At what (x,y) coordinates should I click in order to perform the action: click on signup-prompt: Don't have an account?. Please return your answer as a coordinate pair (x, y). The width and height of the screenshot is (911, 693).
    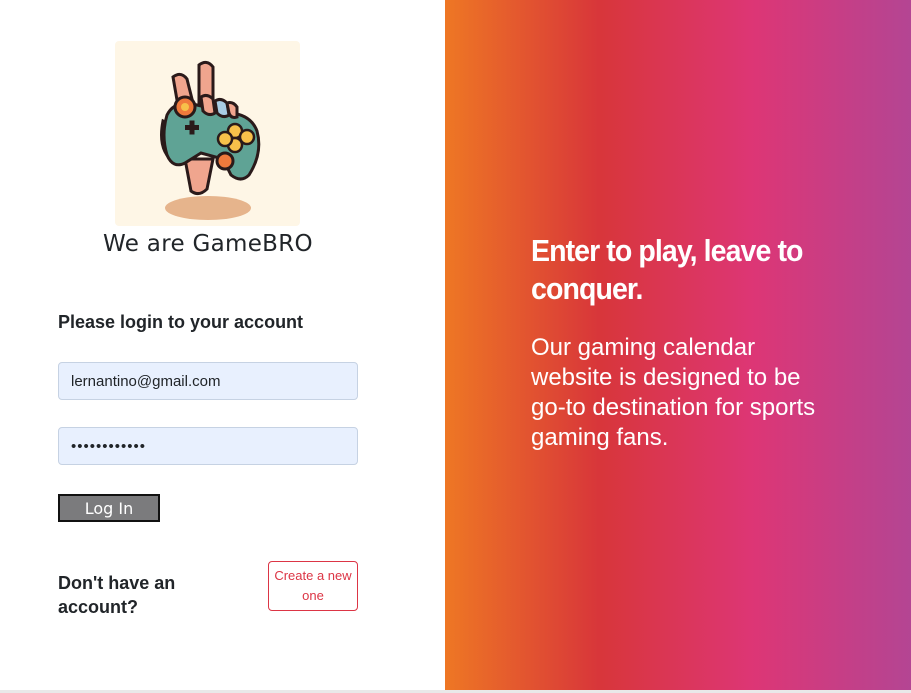
    Looking at the image, I should click on (117, 595).